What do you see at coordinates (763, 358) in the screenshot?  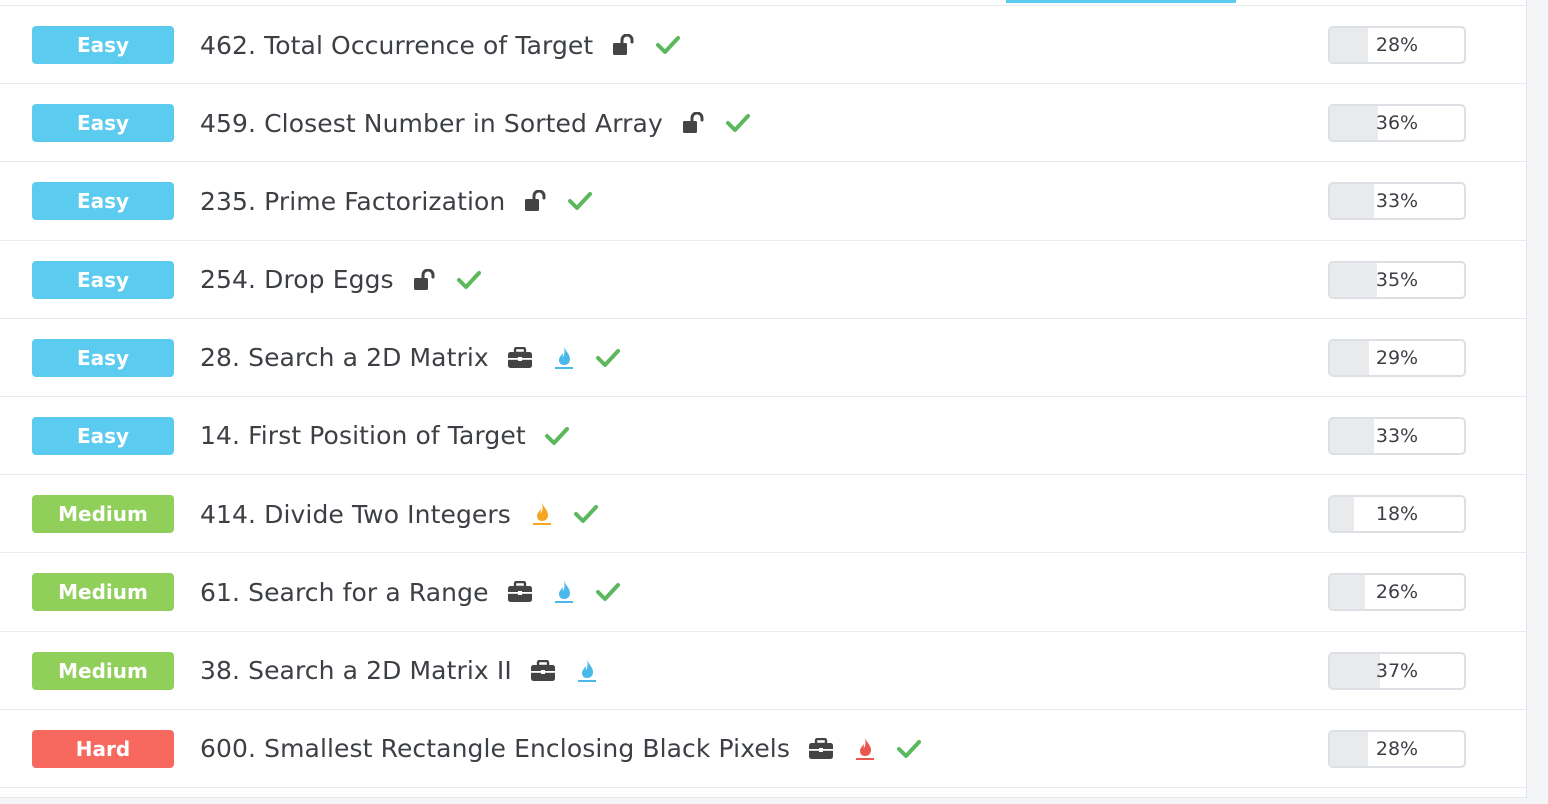 I see `problem-row: Easy 28. Search a 2D Matrix 29%` at bounding box center [763, 358].